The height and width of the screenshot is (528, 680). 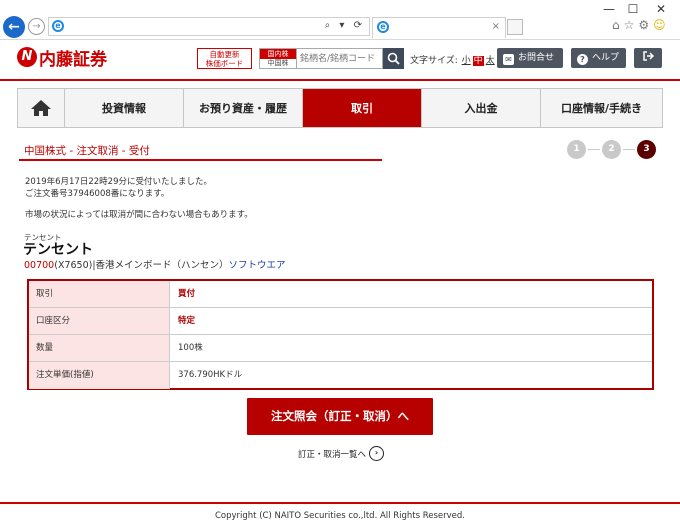 I want to click on search-button, so click(x=393, y=58).